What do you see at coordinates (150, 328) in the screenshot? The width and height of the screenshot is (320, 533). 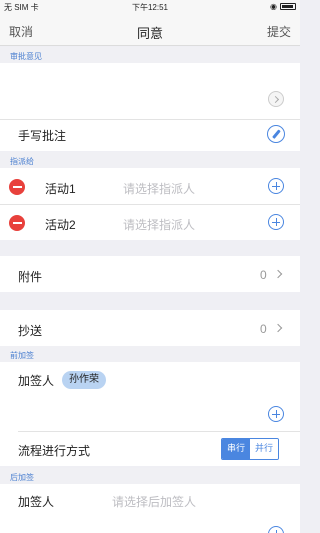 I see `cc-row: 抄送 0` at bounding box center [150, 328].